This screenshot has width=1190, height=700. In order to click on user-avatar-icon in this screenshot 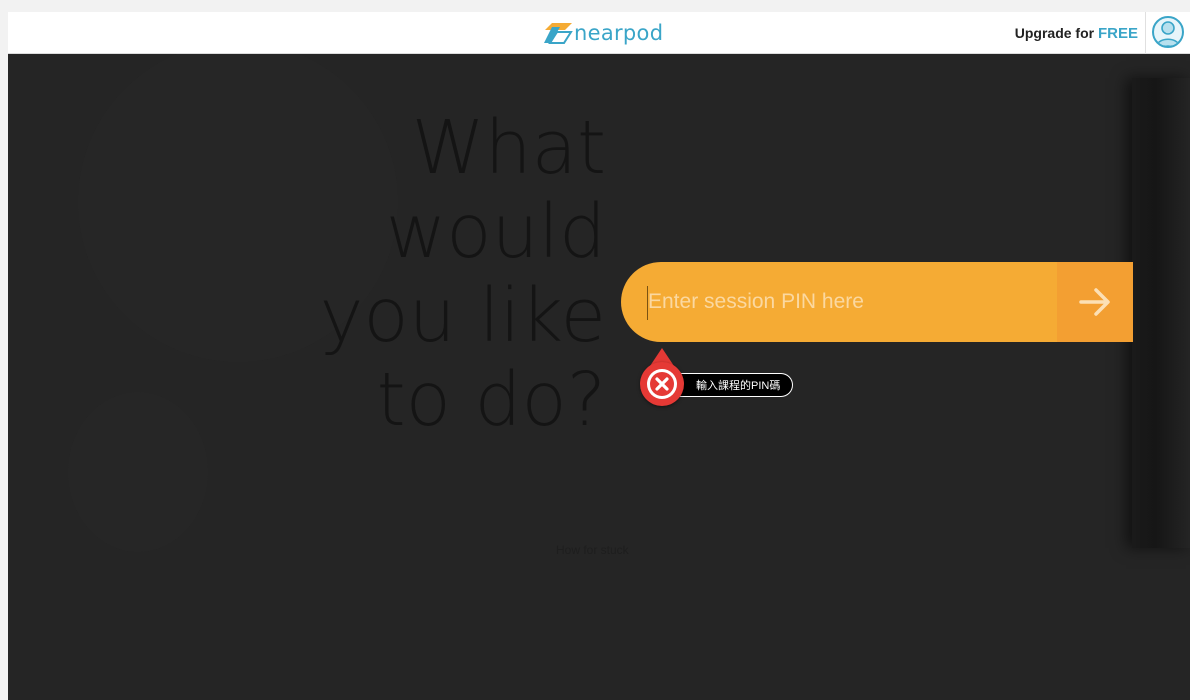, I will do `click(1168, 32)`.